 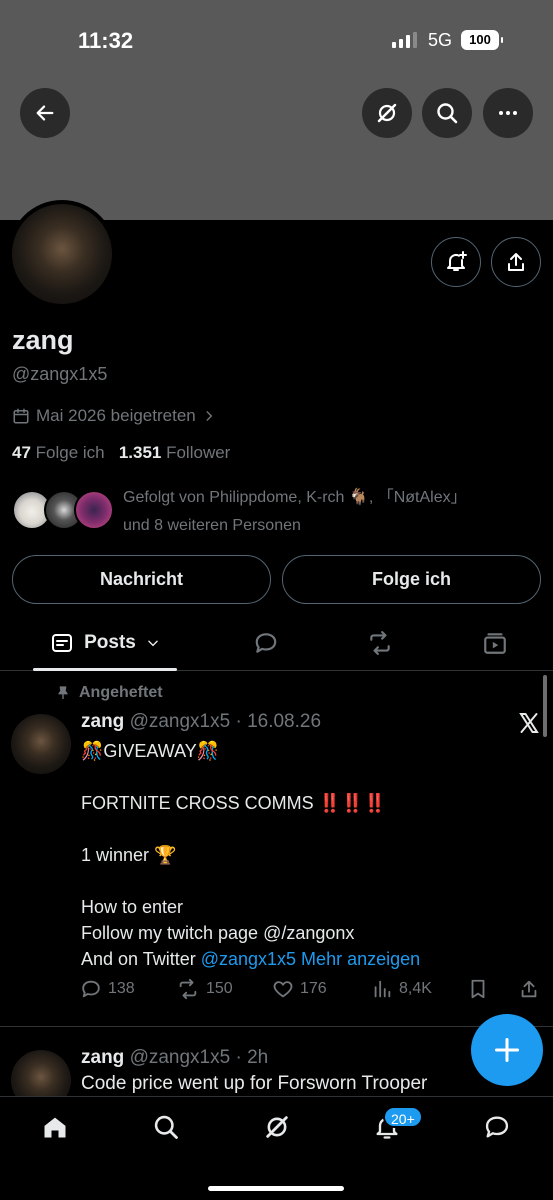 What do you see at coordinates (382, 989) in the screenshot?
I see `views-chart-icon` at bounding box center [382, 989].